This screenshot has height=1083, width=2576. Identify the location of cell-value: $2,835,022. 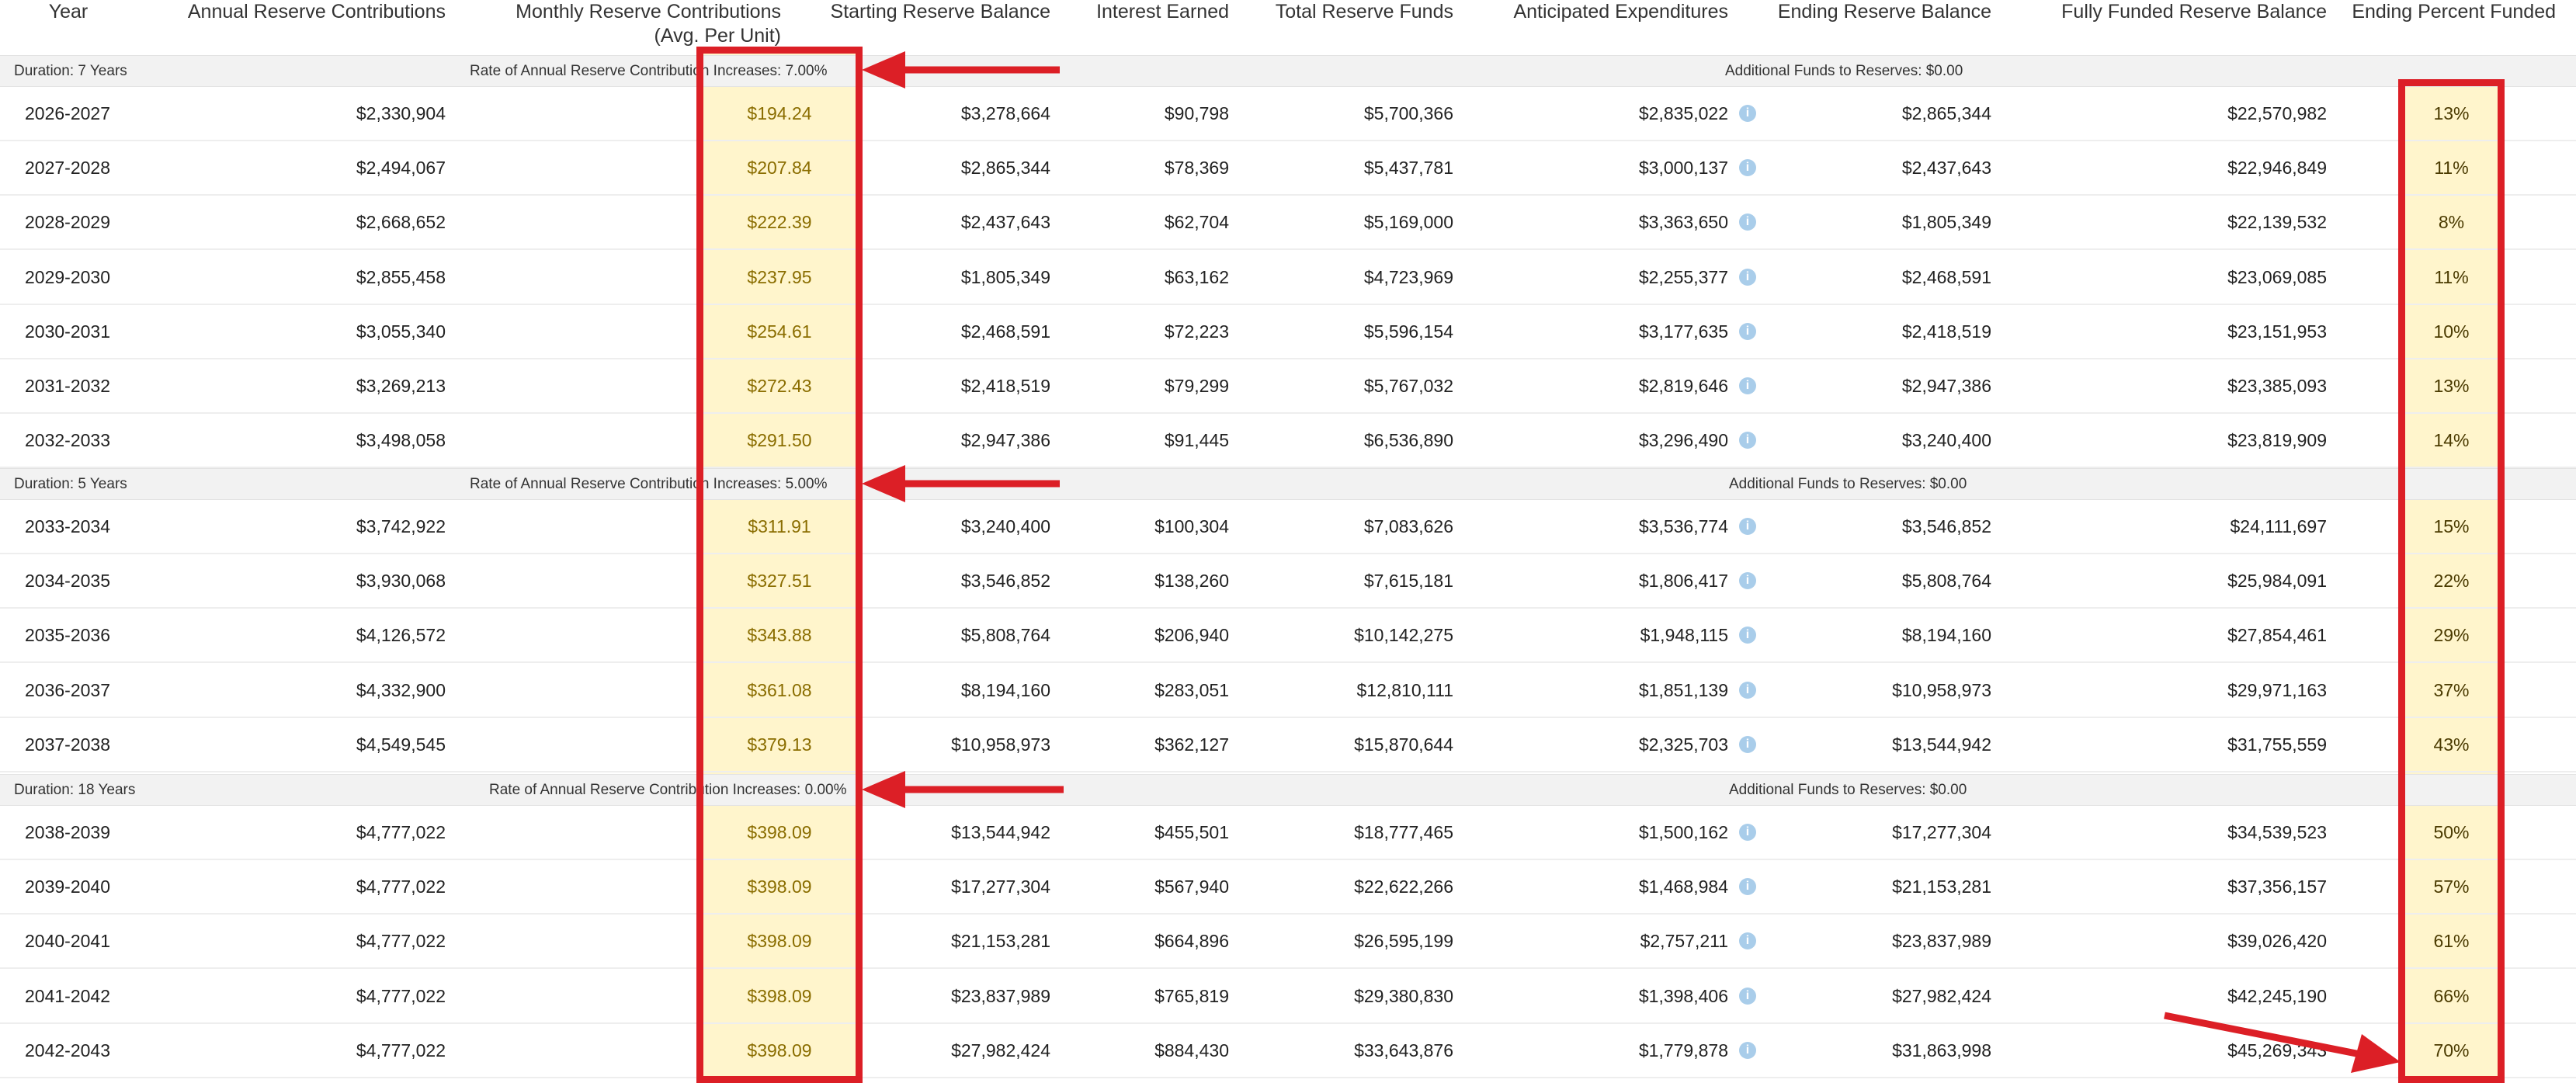
(1683, 113).